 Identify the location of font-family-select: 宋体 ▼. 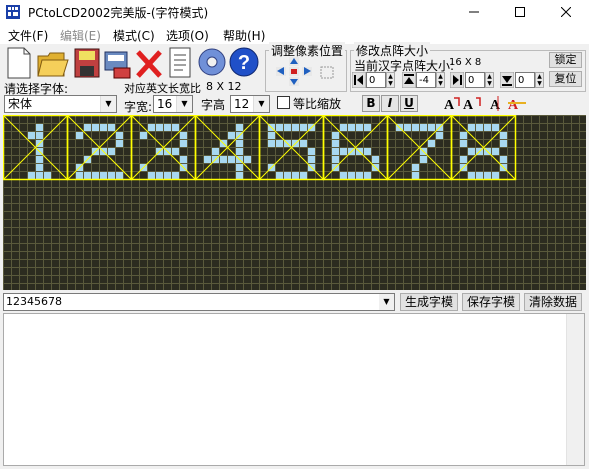
(60, 104).